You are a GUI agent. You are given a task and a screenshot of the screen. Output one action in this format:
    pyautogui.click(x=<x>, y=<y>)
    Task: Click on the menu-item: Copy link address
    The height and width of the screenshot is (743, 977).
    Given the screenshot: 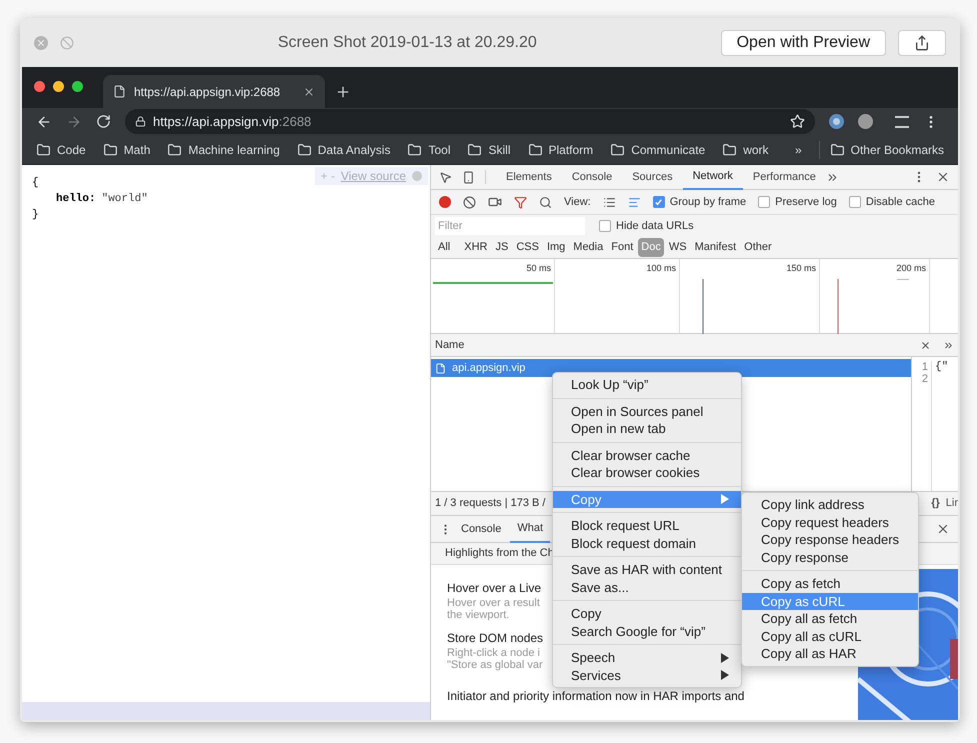 What is the action you would take?
    pyautogui.click(x=830, y=505)
    